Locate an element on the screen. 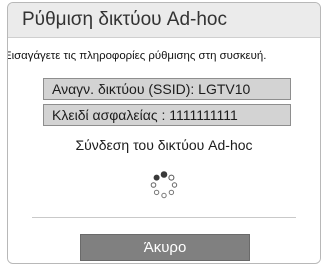 The image size is (327, 267). security-key-info-box: Κλειδί ασφαλείας : 1111111111 is located at coordinates (167, 115).